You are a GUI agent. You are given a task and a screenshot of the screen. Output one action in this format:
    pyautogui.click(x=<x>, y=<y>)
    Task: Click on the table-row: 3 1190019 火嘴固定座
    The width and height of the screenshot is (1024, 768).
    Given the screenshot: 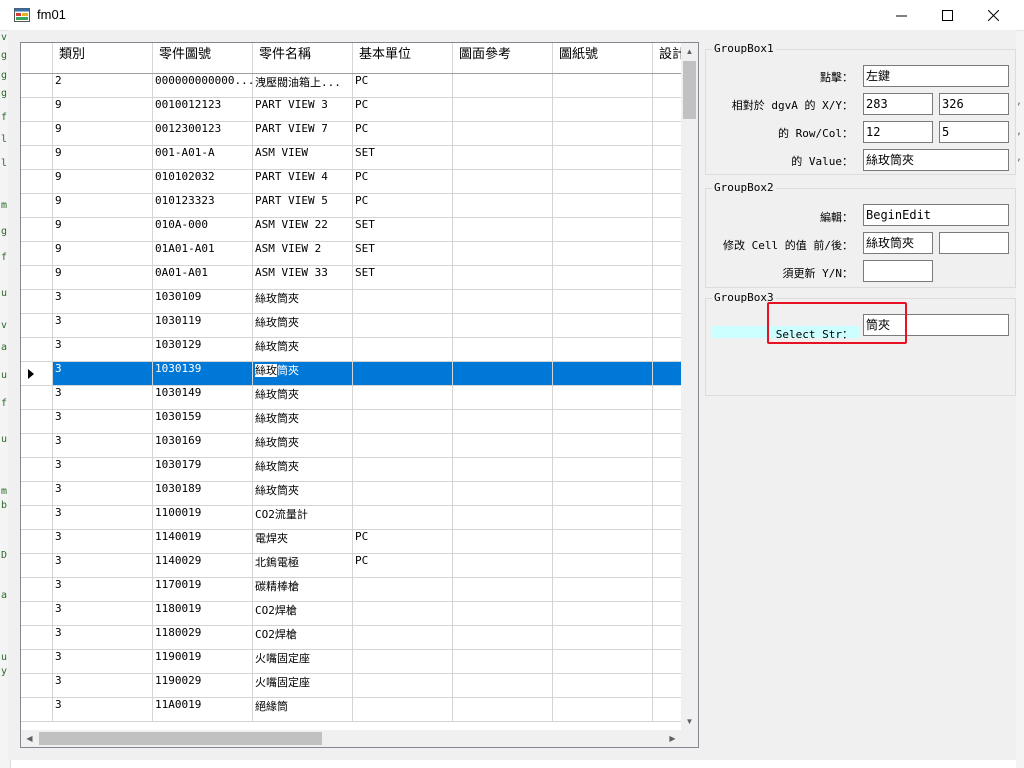 What is the action you would take?
    pyautogui.click(x=351, y=662)
    